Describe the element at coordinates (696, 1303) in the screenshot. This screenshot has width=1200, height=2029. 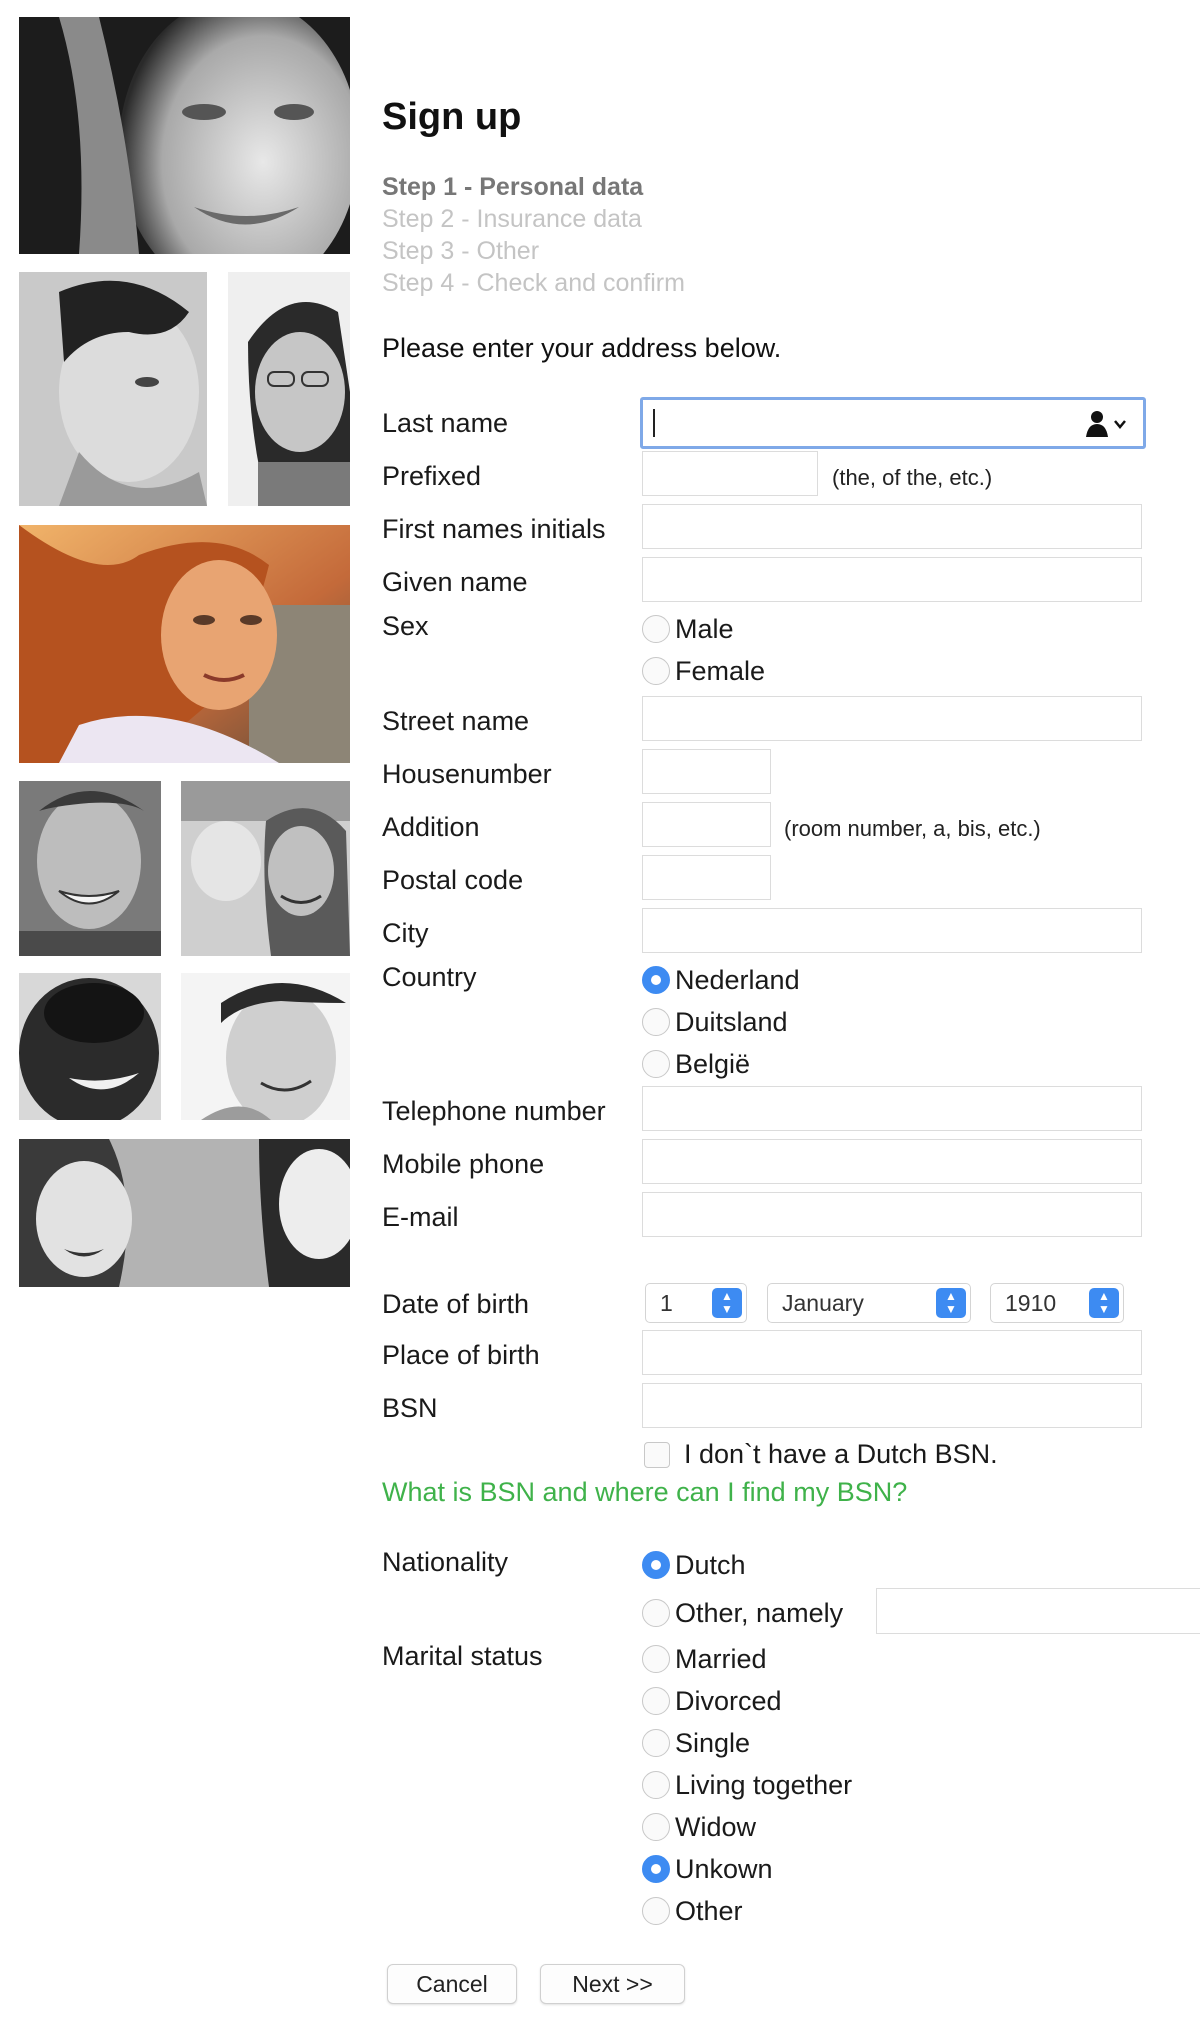
I see `dob-day-select: 1 ▲ ▼` at that location.